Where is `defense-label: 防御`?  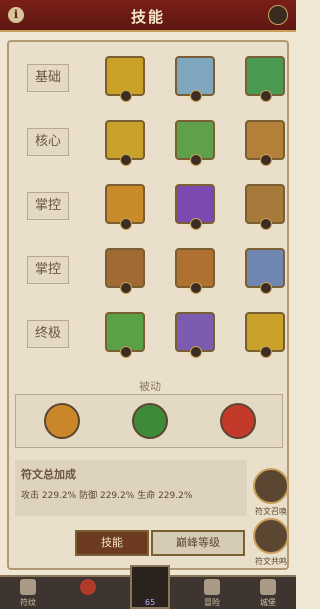 defense-label: 防御 is located at coordinates (88, 496).